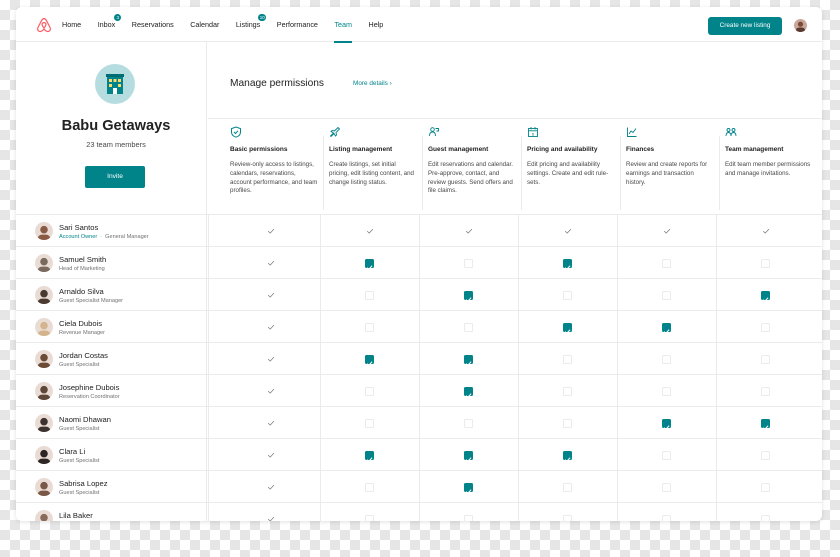 The height and width of the screenshot is (557, 840). What do you see at coordinates (458, 149) in the screenshot?
I see `permission-name: Guest management` at bounding box center [458, 149].